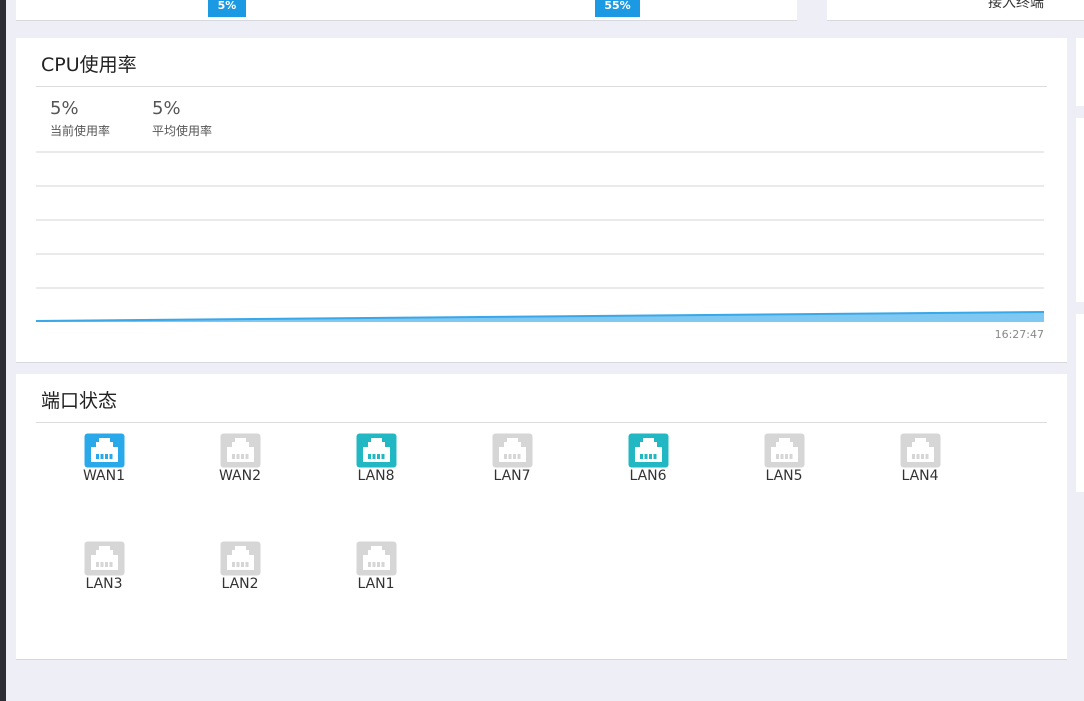 This screenshot has height=701, width=1084. I want to click on usage-badge-1: 5%, so click(227, 8).